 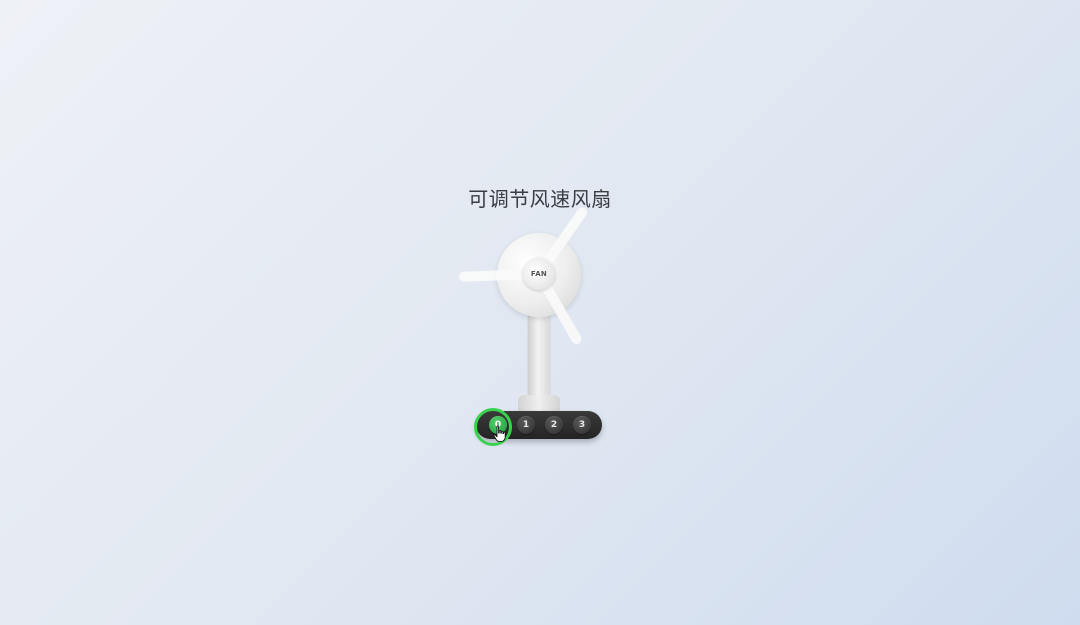 I want to click on fan-blades-icon, so click(x=523, y=275).